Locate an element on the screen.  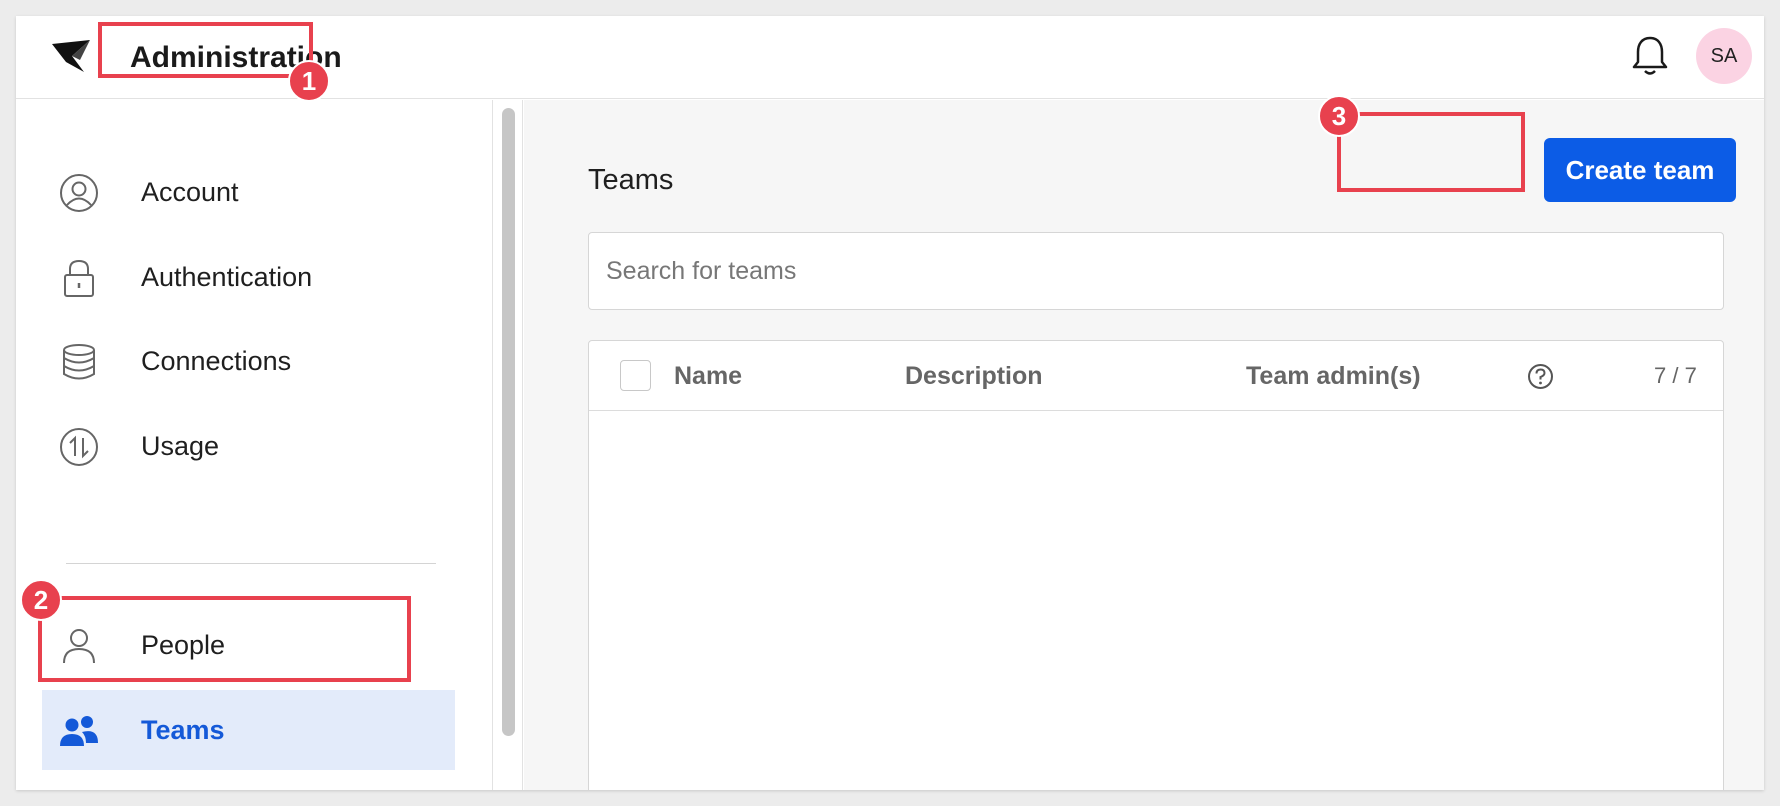
help-icon is located at coordinates (1540, 376).